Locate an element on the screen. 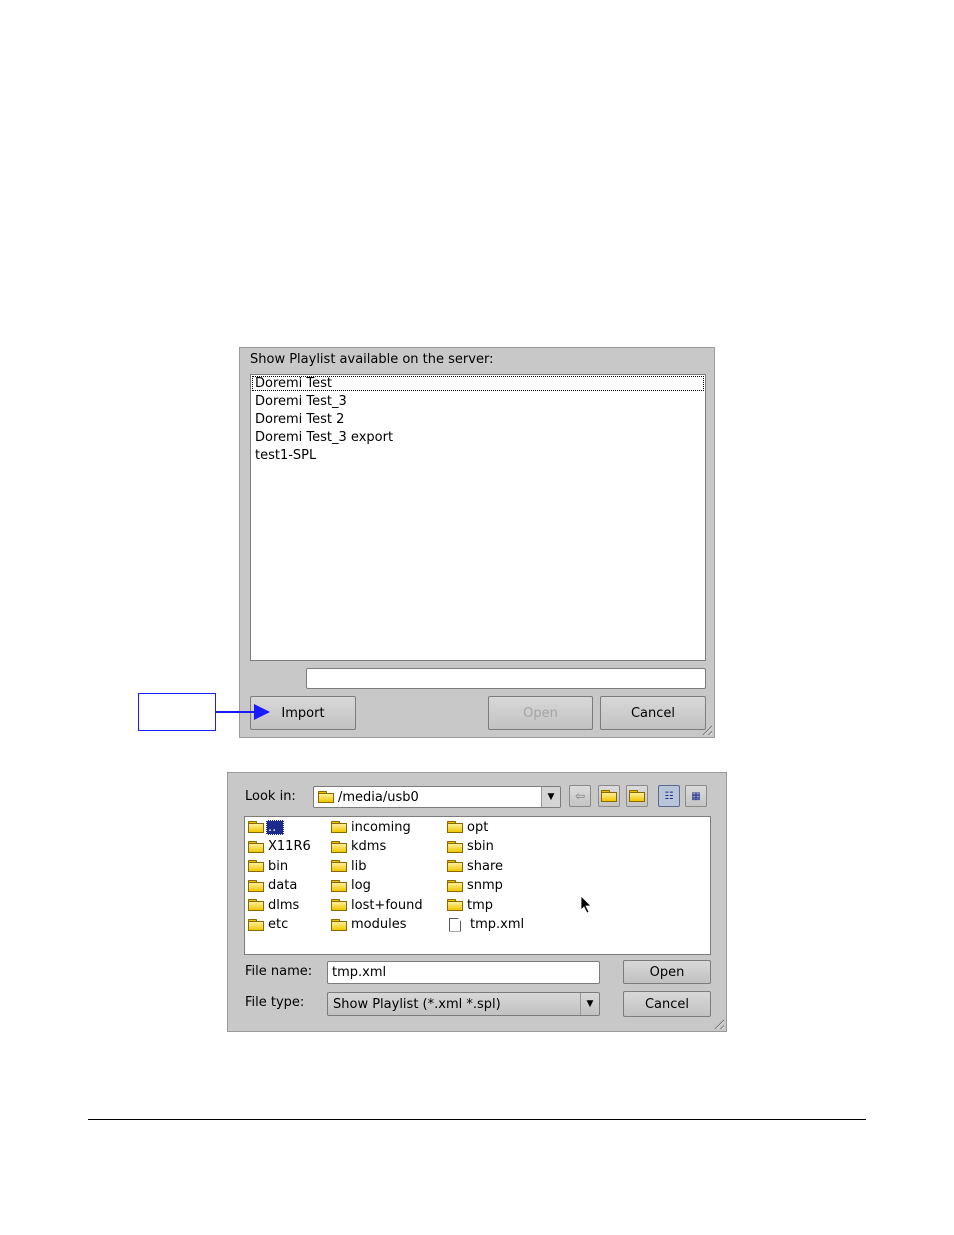  file-open-button-label: Open is located at coordinates (667, 972).